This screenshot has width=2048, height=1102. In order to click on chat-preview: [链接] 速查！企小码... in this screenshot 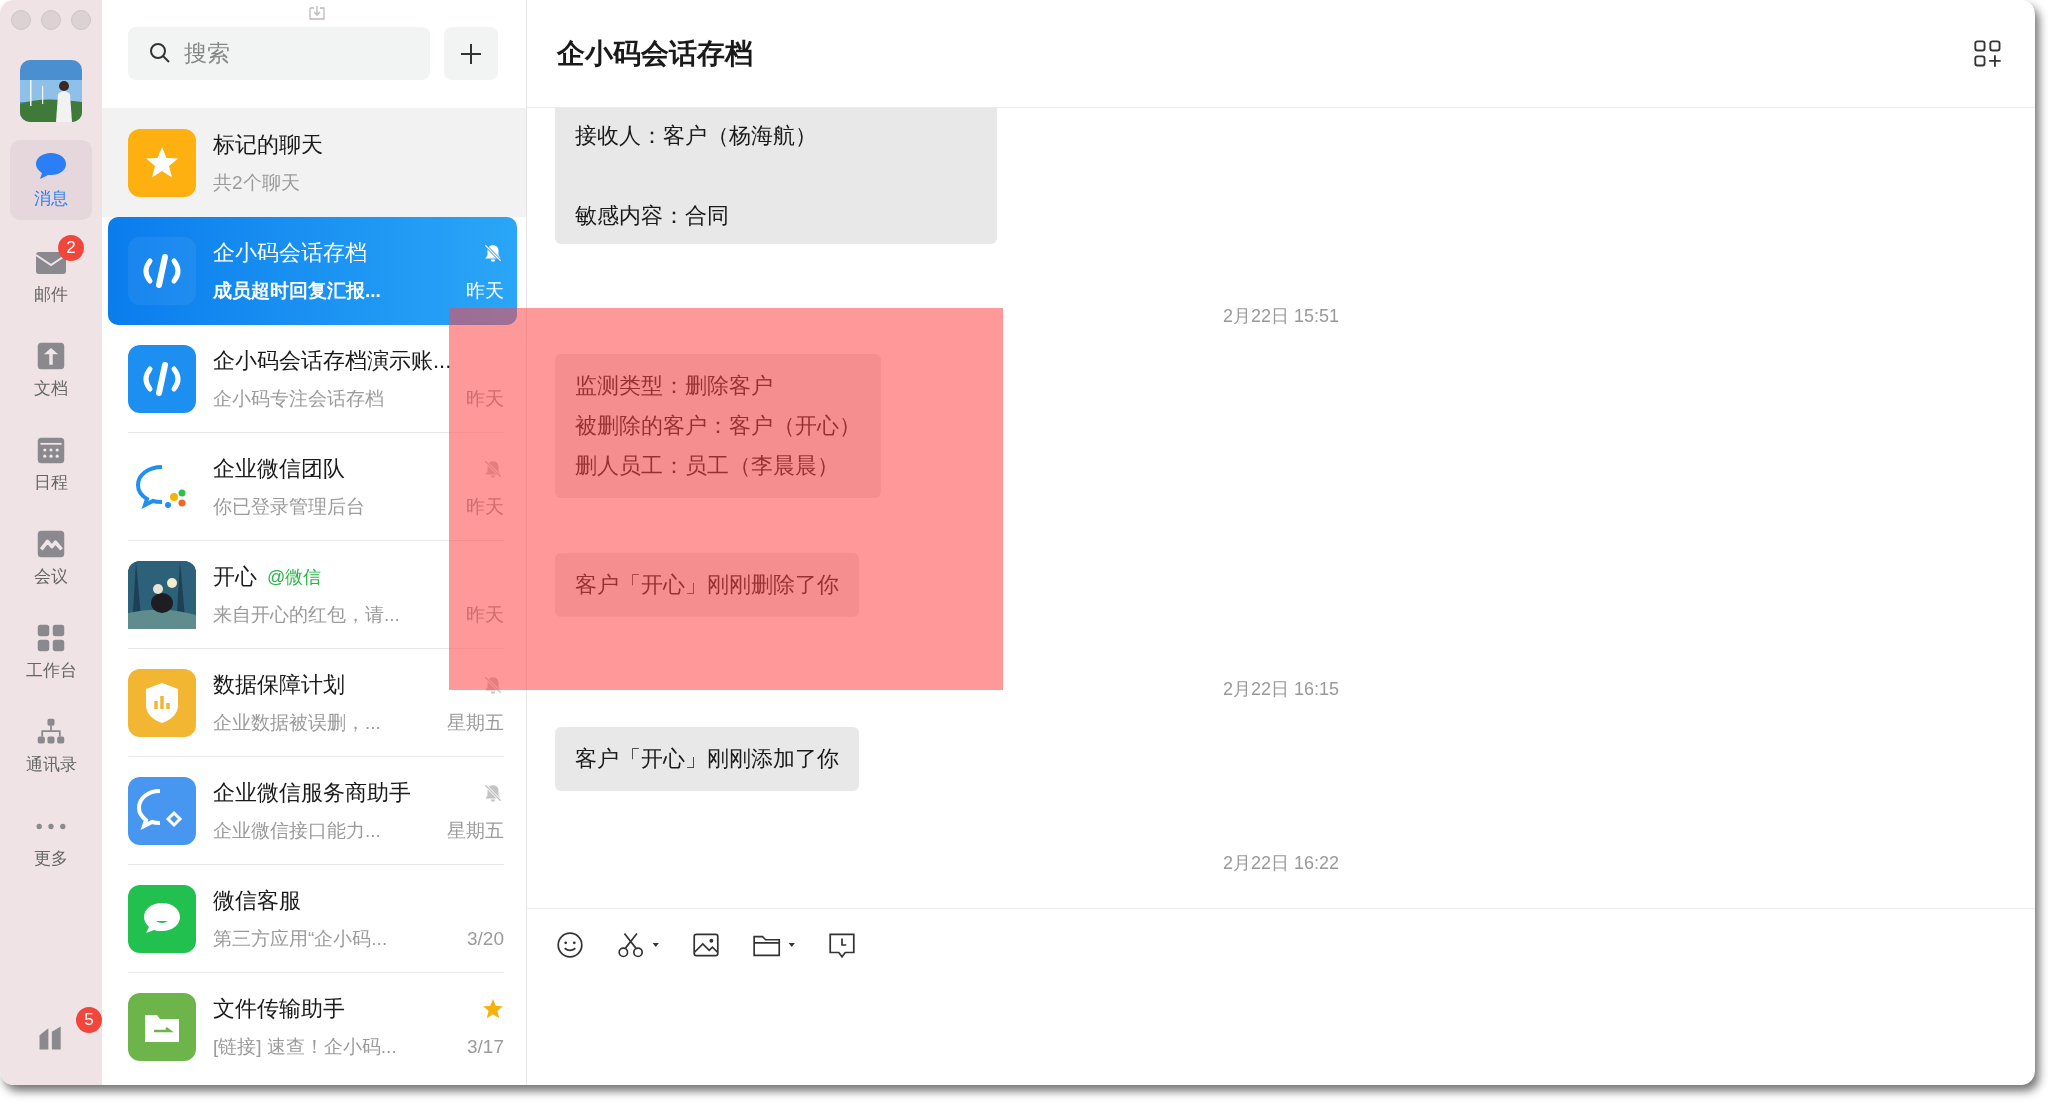, I will do `click(305, 1047)`.